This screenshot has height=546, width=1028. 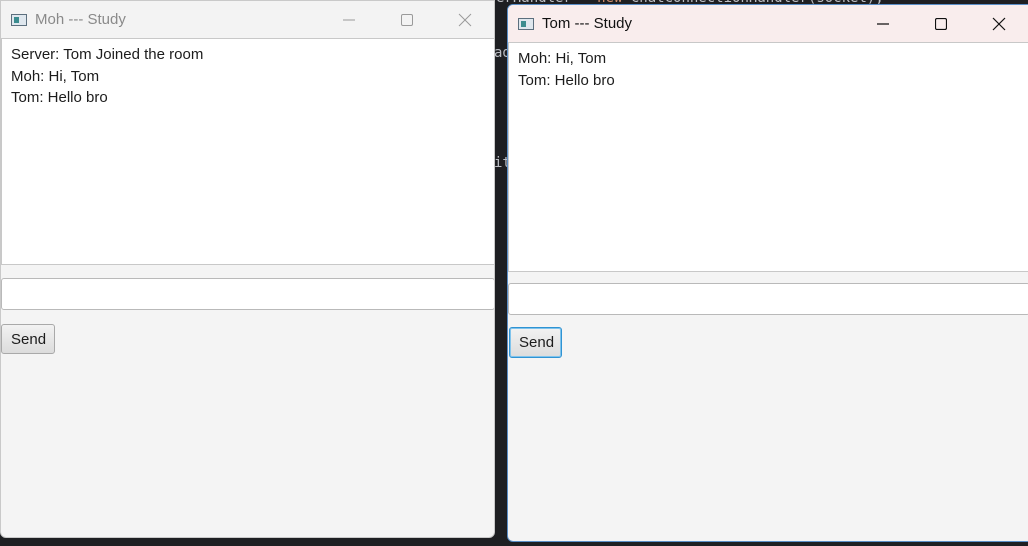 What do you see at coordinates (247, 19) in the screenshot?
I see `title-bar: Moh --- Study` at bounding box center [247, 19].